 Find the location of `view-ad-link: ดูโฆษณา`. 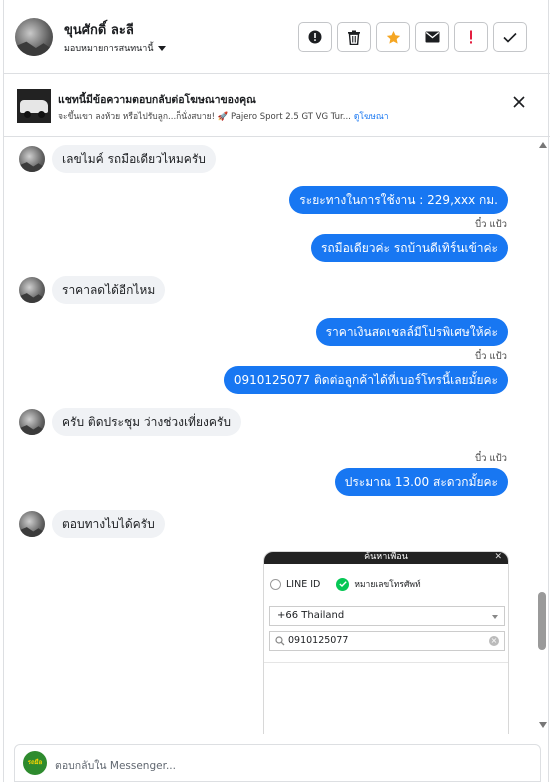

view-ad-link: ดูโฆษณา is located at coordinates (371, 116).